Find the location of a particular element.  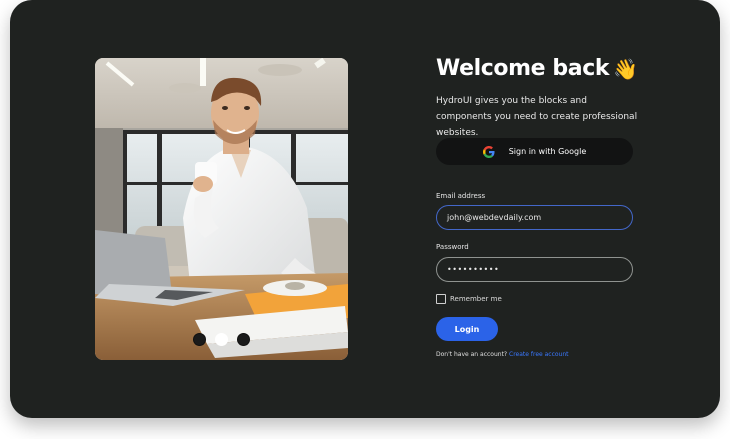

remember-me: Remember me is located at coordinates (469, 299).